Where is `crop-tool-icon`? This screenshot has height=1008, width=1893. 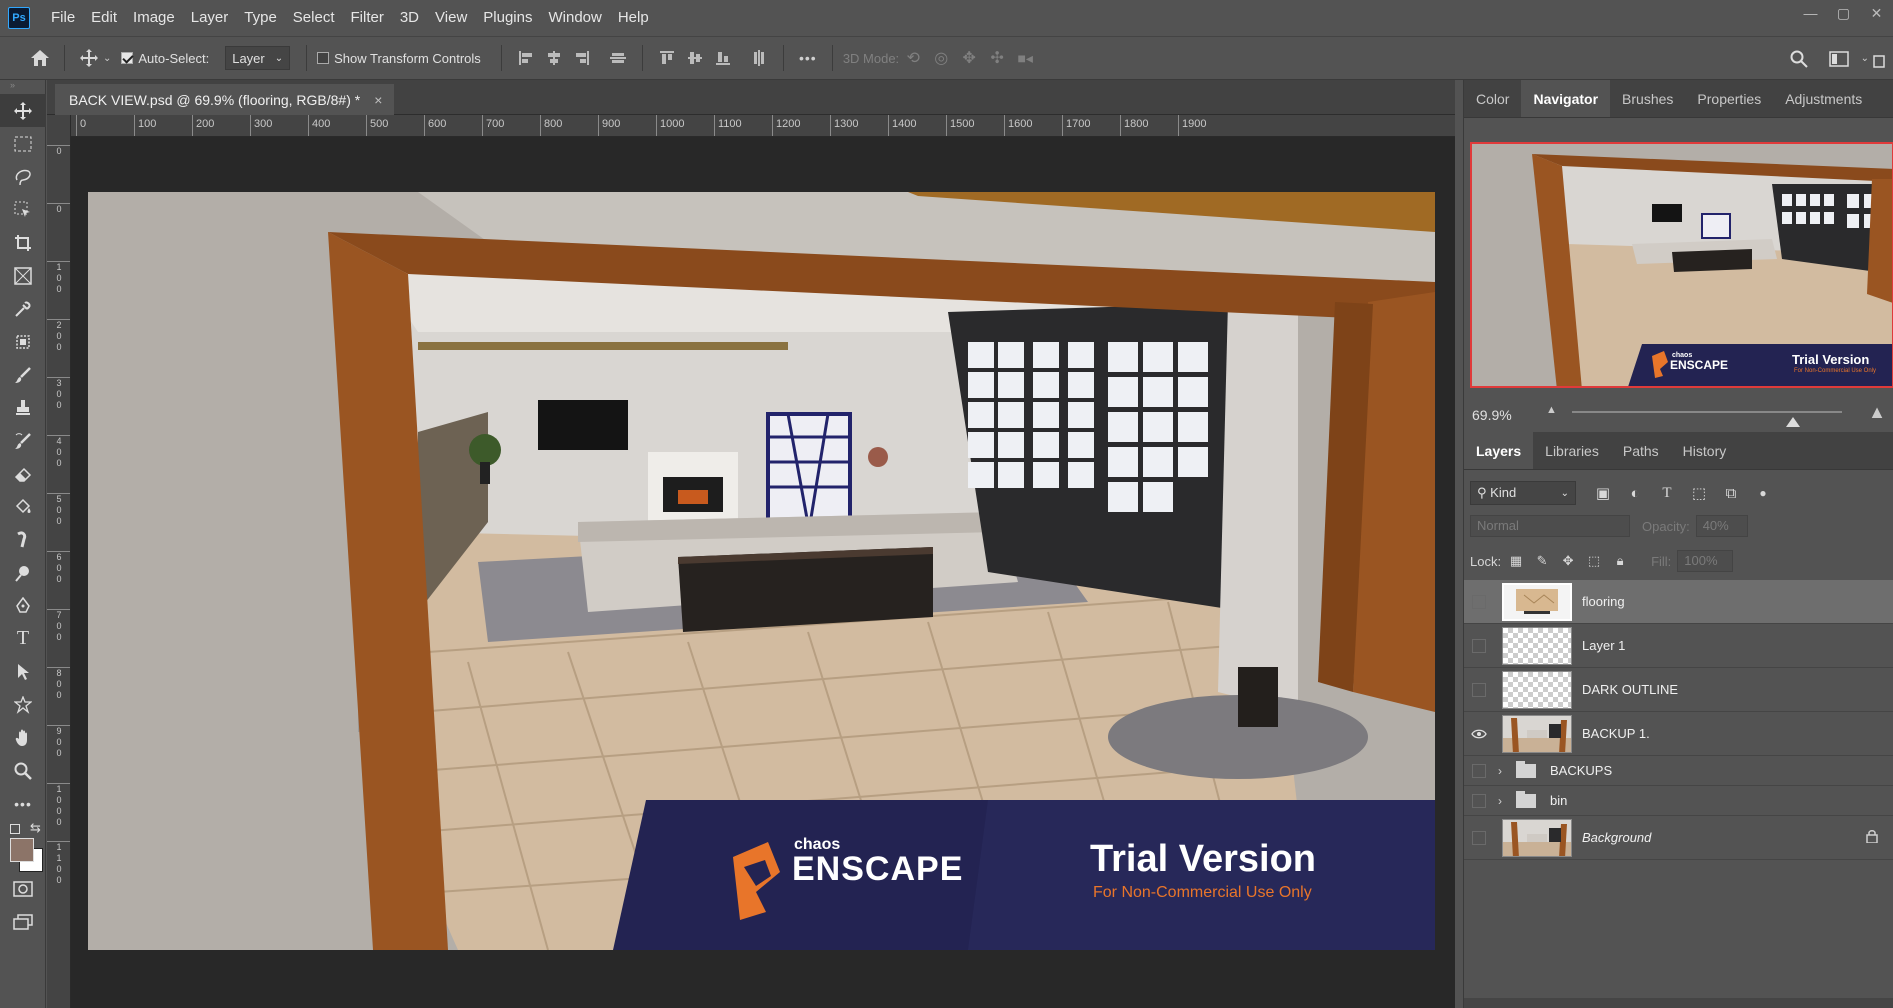 crop-tool-icon is located at coordinates (23, 242).